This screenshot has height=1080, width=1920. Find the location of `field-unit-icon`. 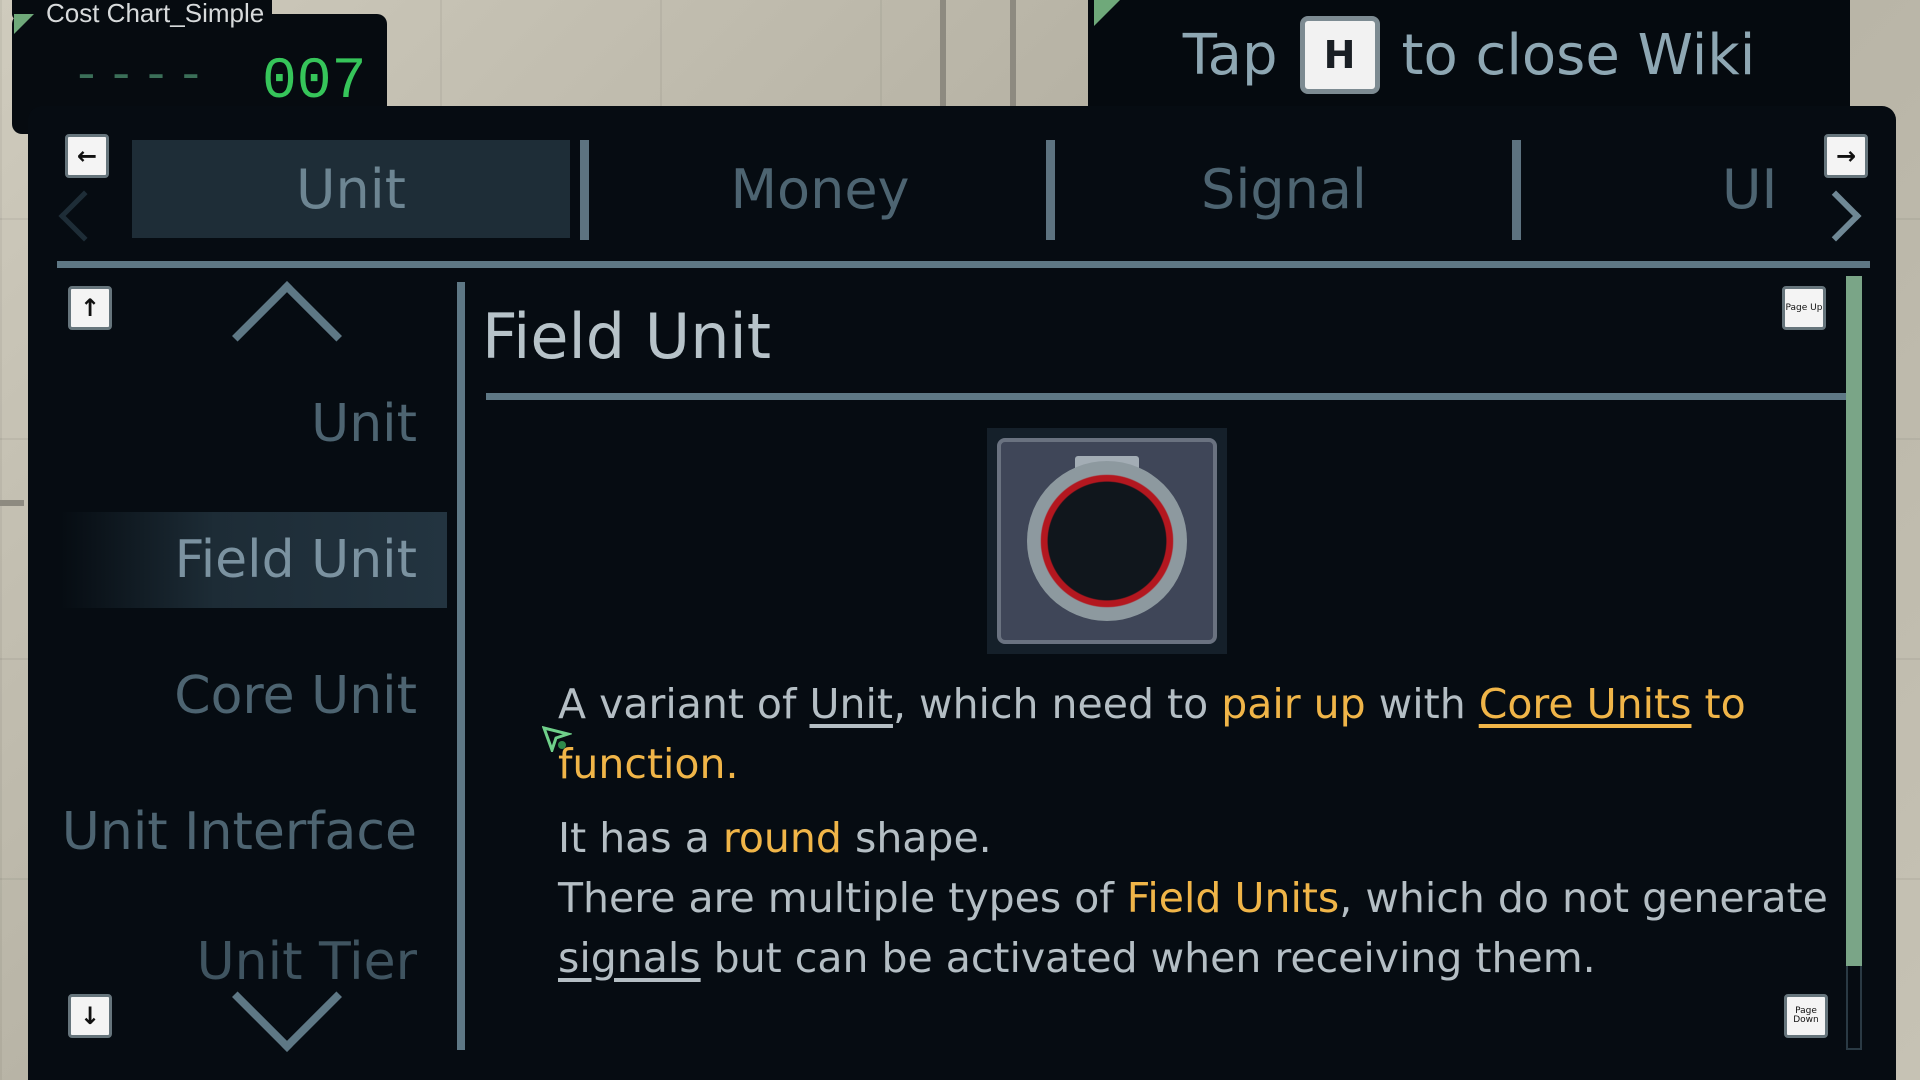

field-unit-icon is located at coordinates (1107, 541).